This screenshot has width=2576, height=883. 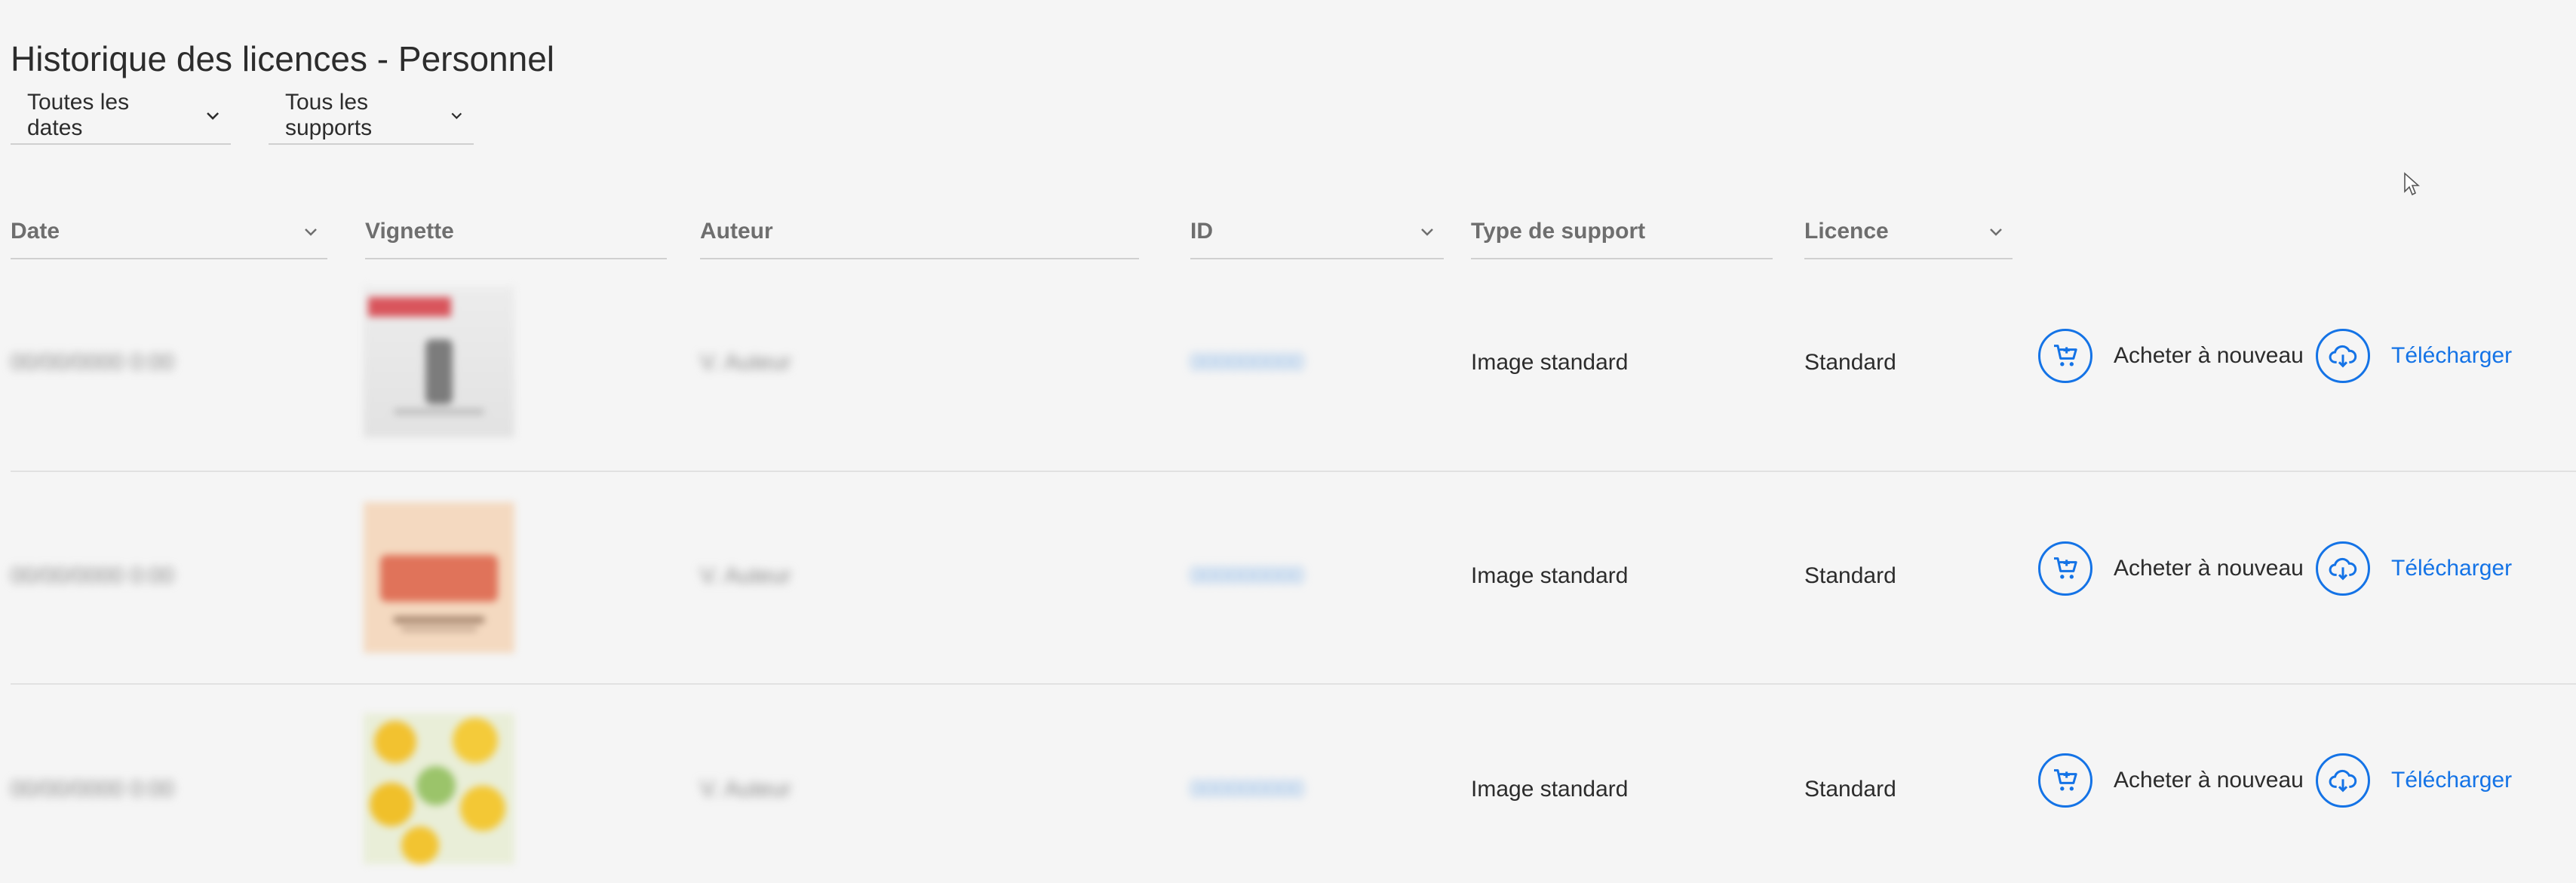 What do you see at coordinates (2412, 184) in the screenshot?
I see `mouse-cursor-icon` at bounding box center [2412, 184].